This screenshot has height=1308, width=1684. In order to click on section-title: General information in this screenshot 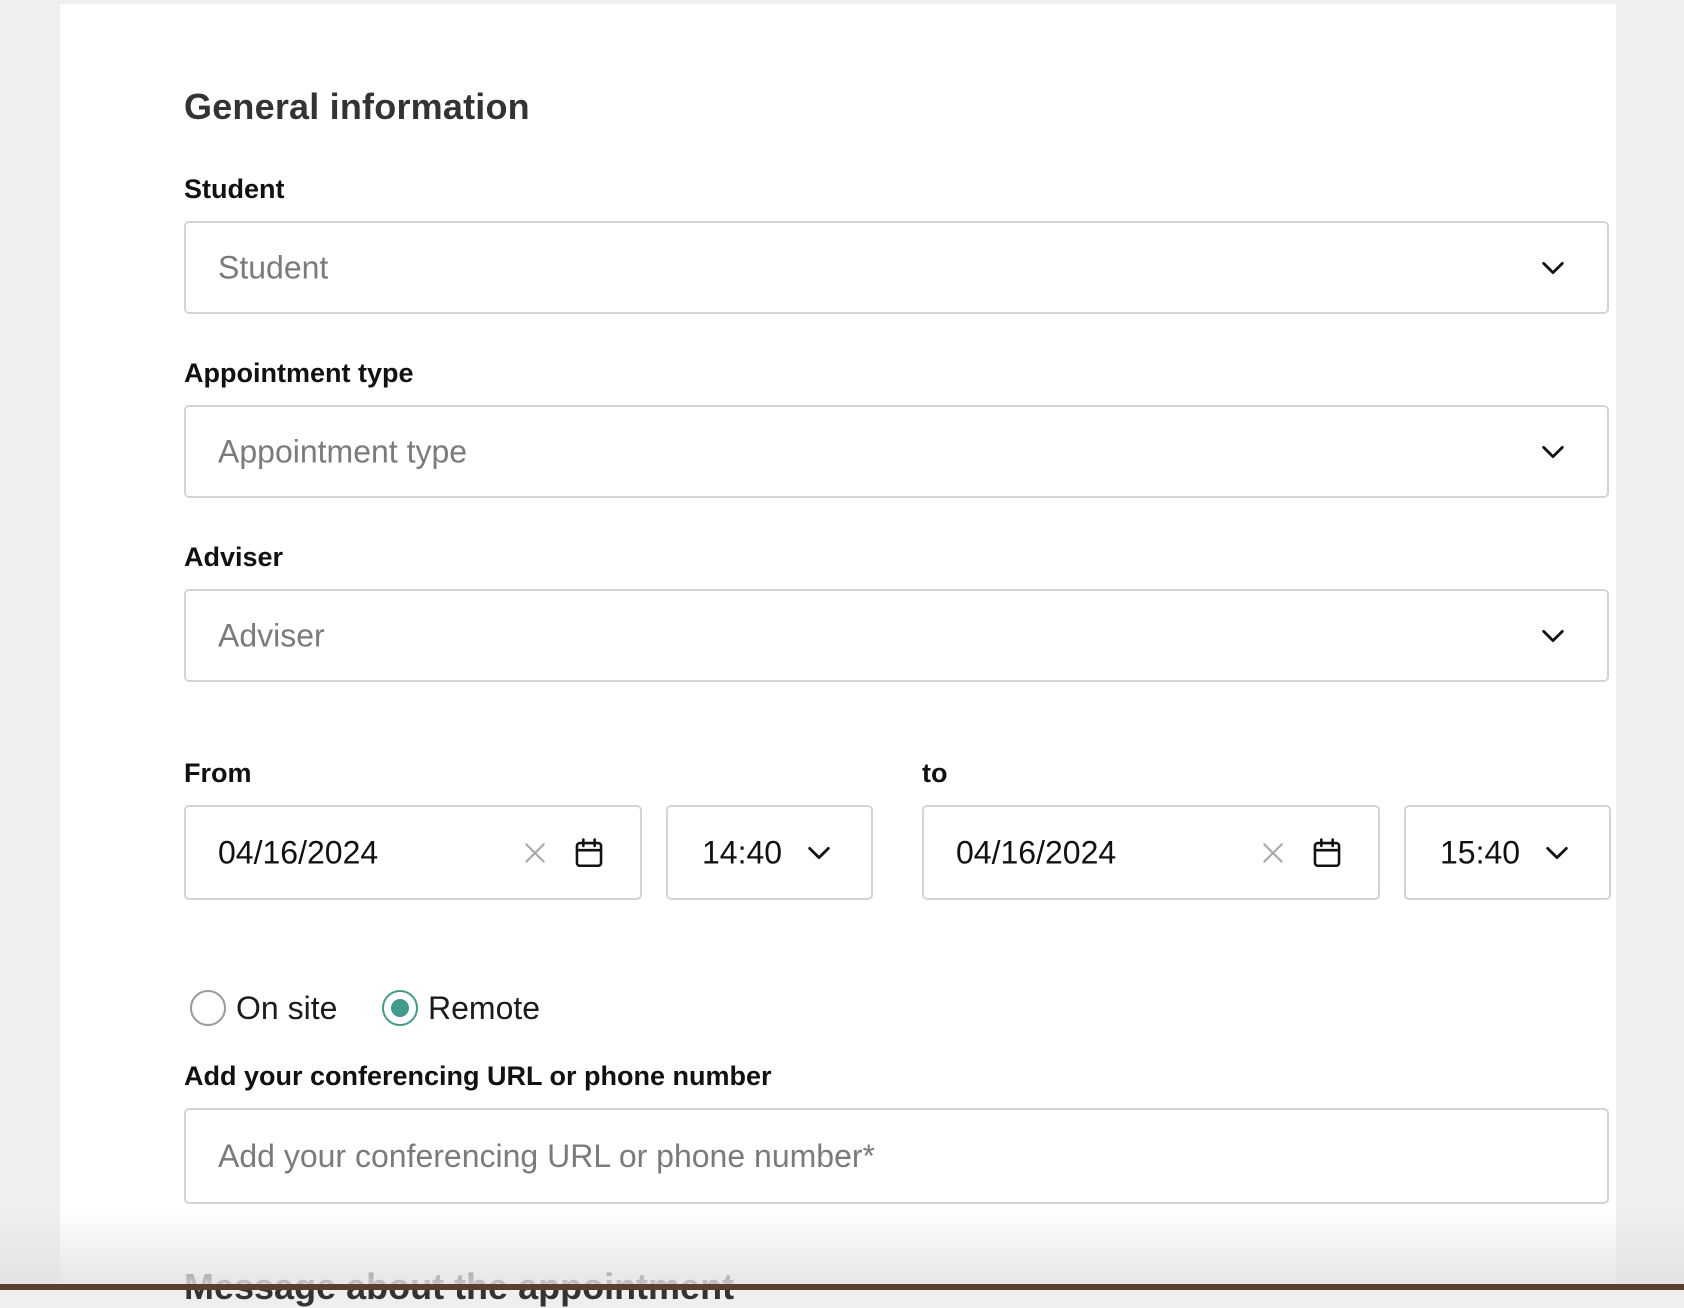, I will do `click(357, 106)`.